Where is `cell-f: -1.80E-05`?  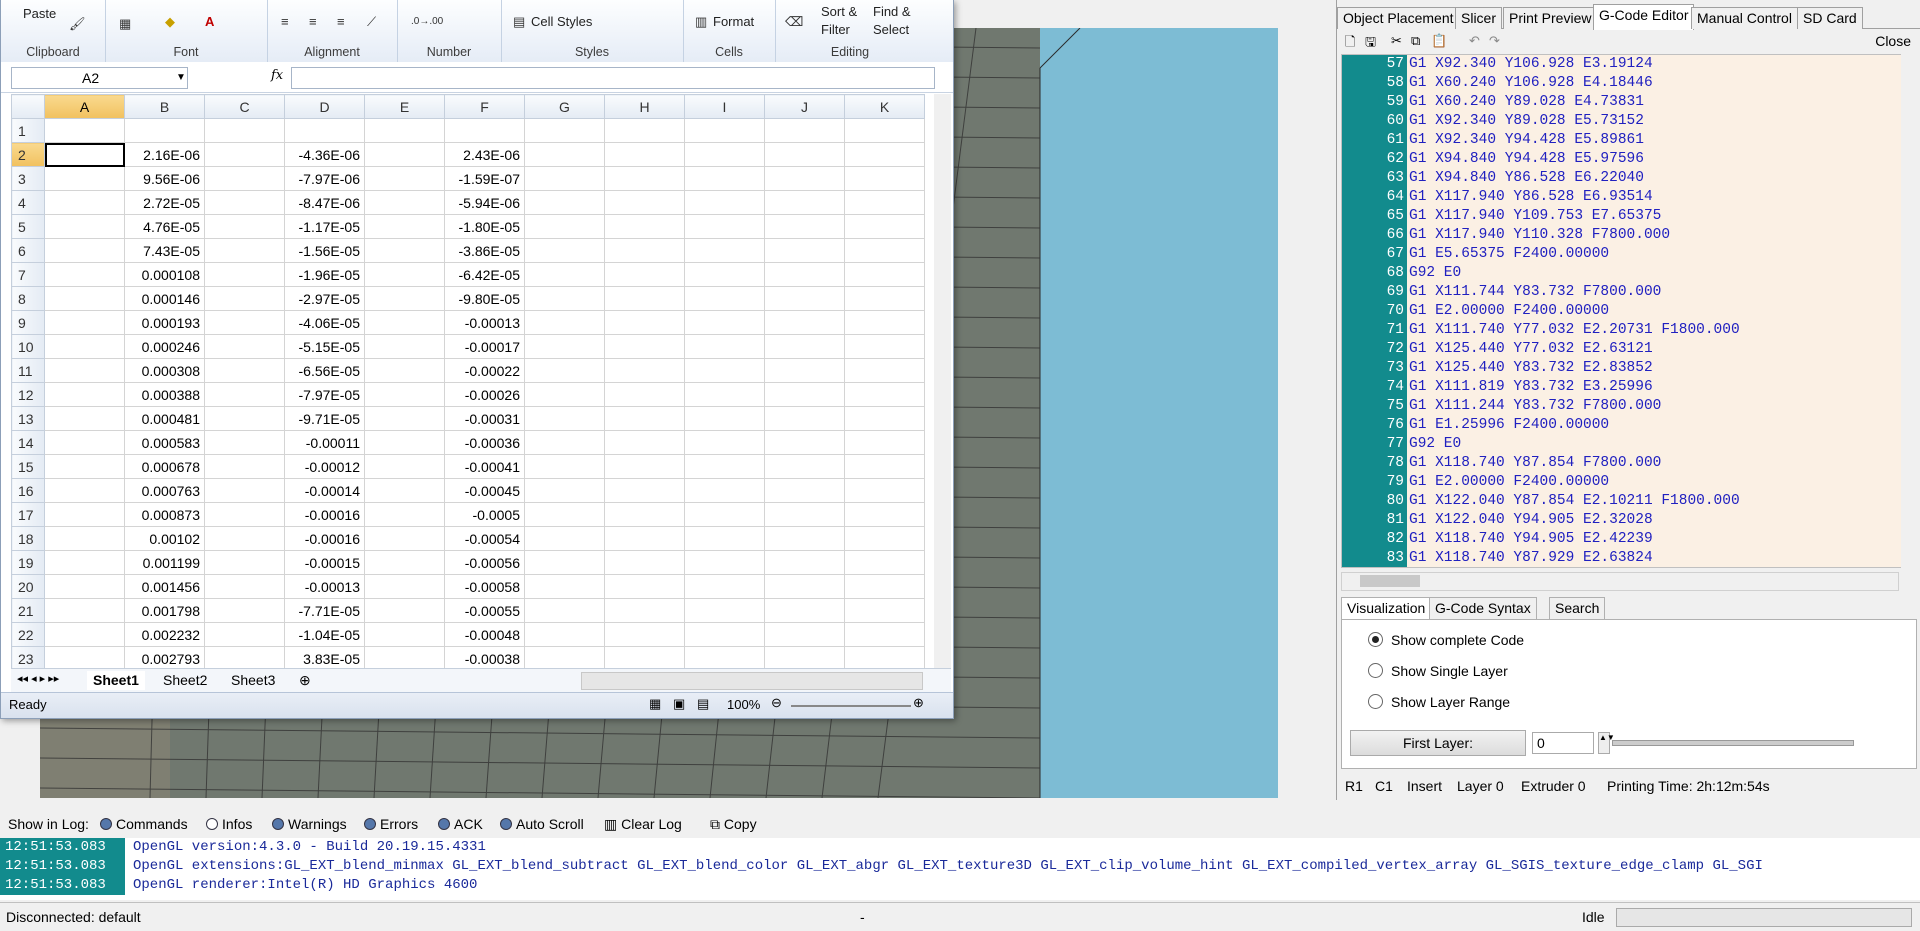
cell-f: -1.80E-05 is located at coordinates (484, 226).